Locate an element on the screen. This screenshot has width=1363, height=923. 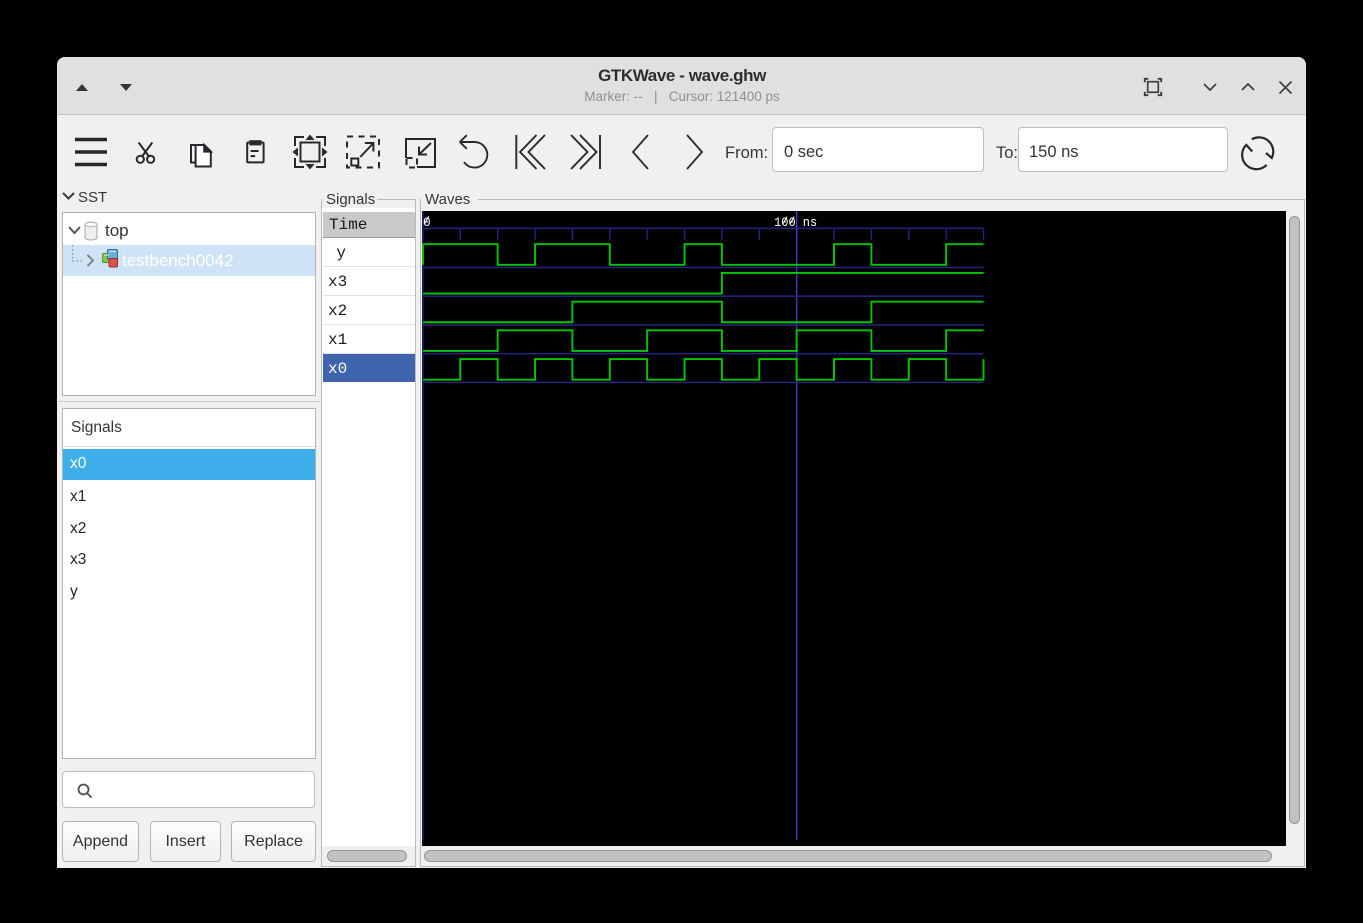
svg-text: 0 is located at coordinates (427, 222).